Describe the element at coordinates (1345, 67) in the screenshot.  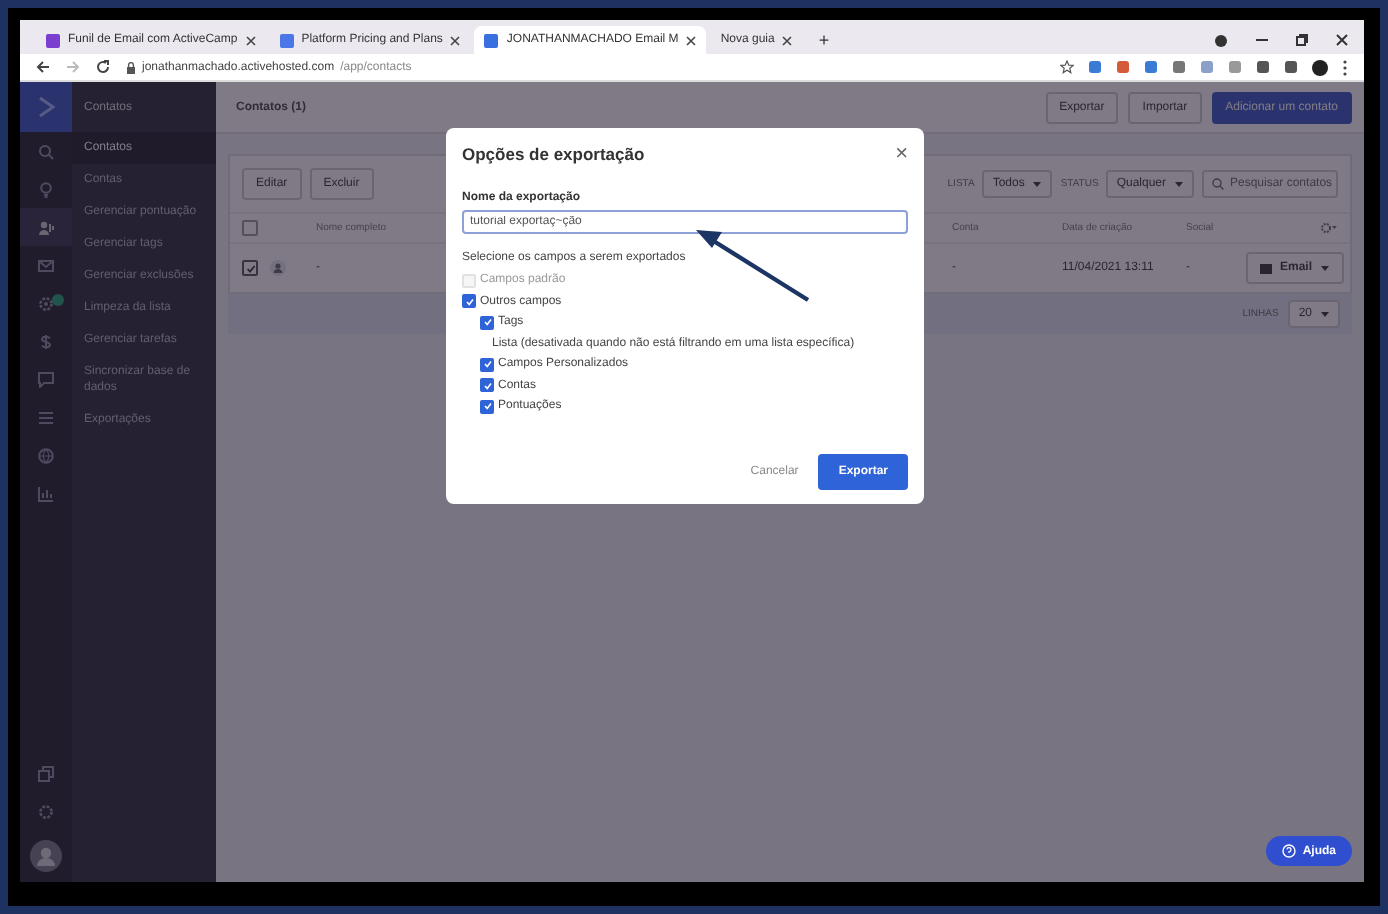
I see `more-menu-icon` at that location.